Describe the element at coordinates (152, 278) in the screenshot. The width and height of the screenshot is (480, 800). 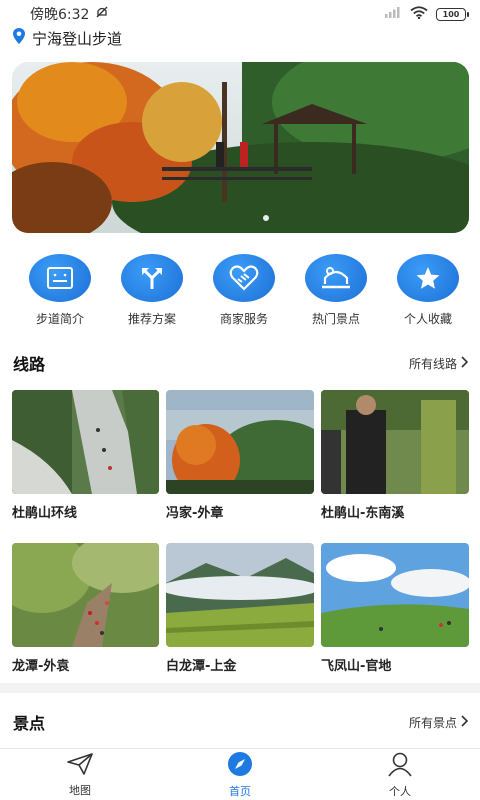
I see `route-split-icon` at that location.